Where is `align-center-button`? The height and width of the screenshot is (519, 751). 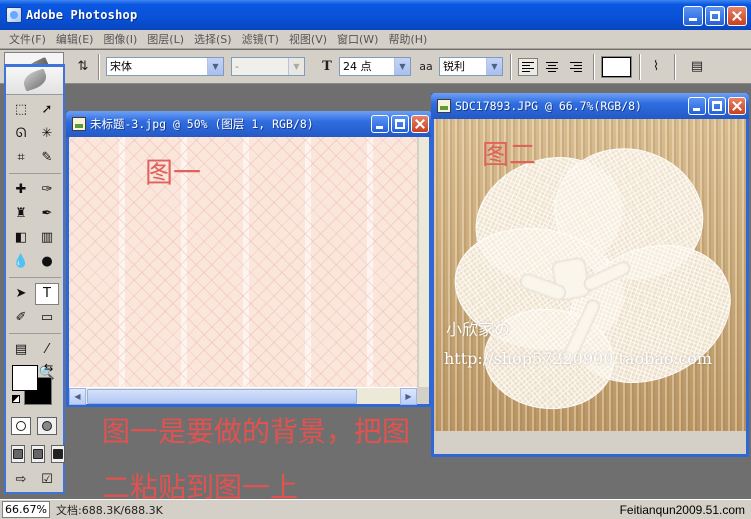
align-center-button is located at coordinates (552, 67).